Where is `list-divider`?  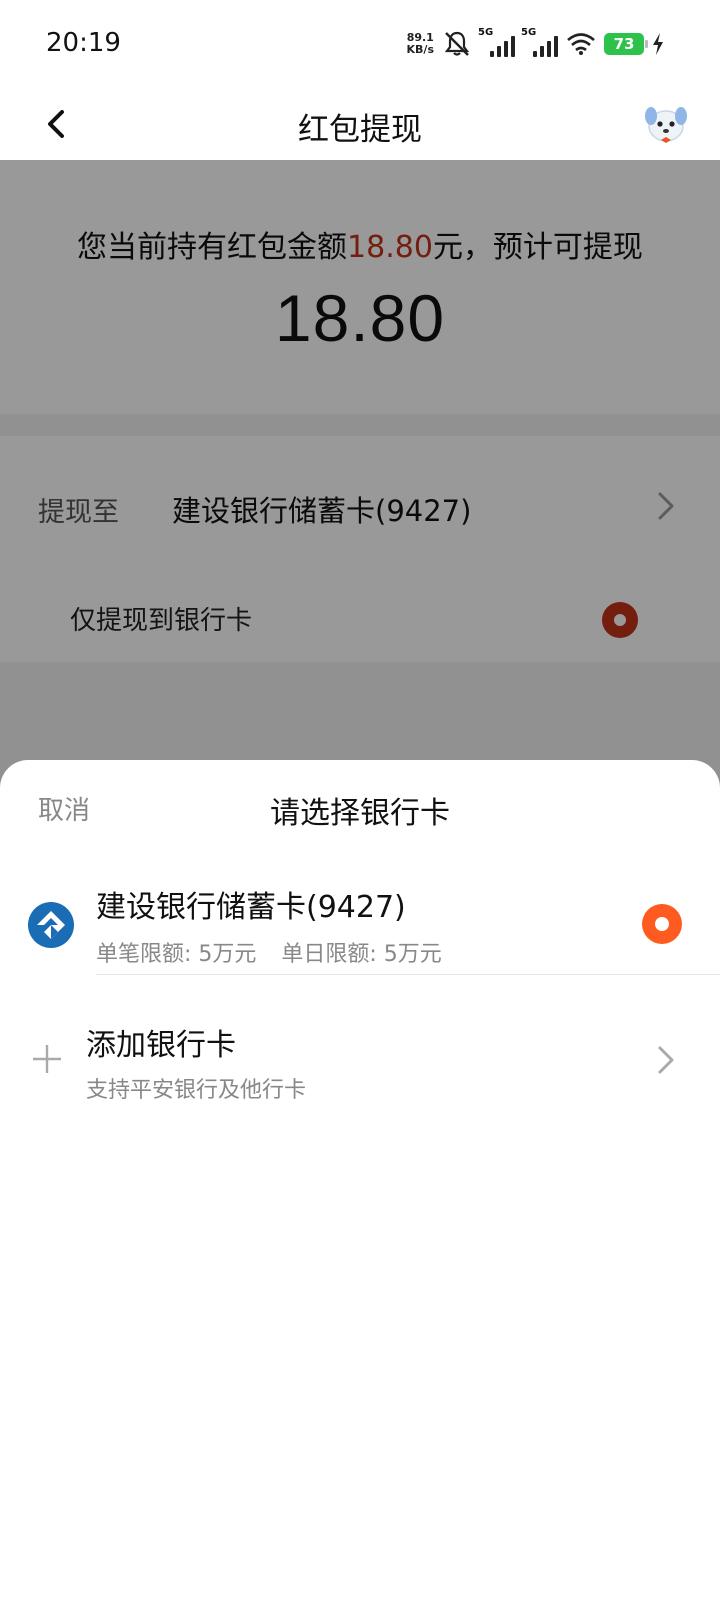
list-divider is located at coordinates (408, 974).